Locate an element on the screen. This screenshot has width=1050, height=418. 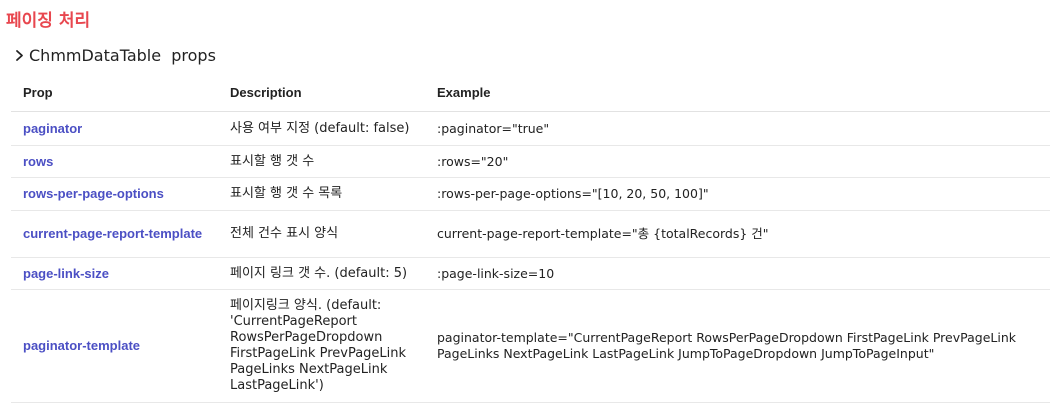
table-row: rows 표시할 행 갯 수 :rows="20" is located at coordinates (530, 161).